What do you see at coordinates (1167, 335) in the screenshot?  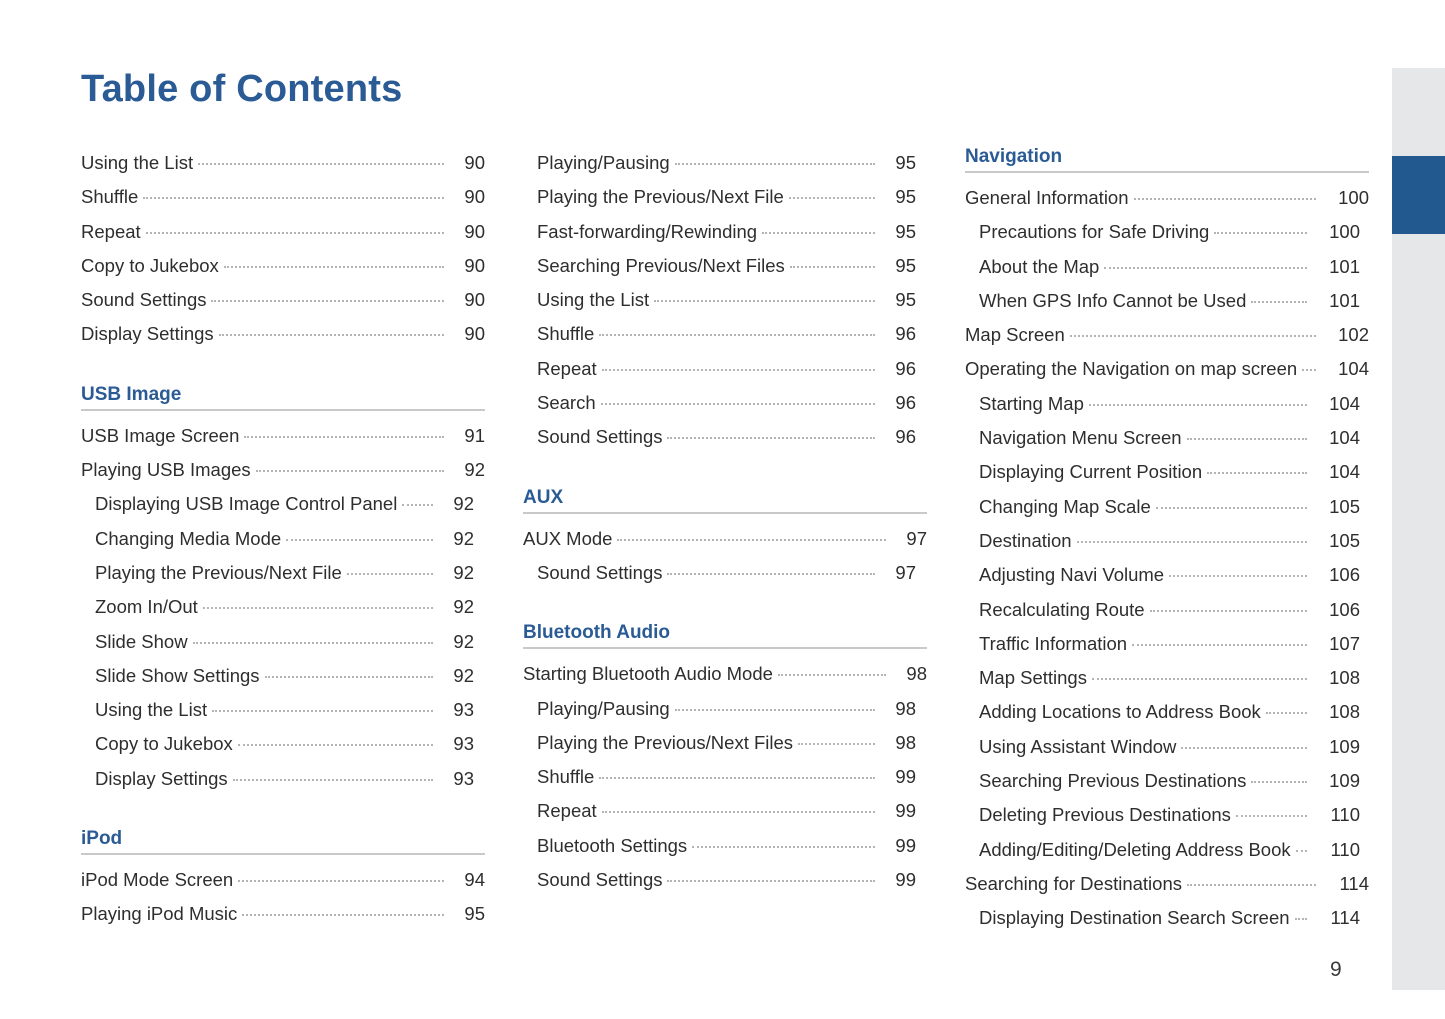 I see `toc-entry: Map Screen 102` at bounding box center [1167, 335].